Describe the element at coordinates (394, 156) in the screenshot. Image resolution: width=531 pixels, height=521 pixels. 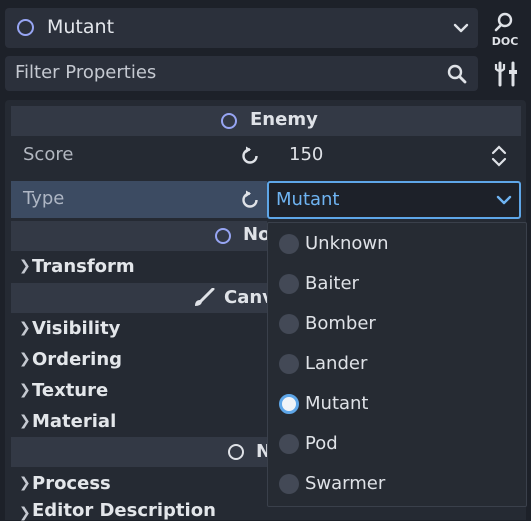
I see `score-spinbox: 150` at that location.